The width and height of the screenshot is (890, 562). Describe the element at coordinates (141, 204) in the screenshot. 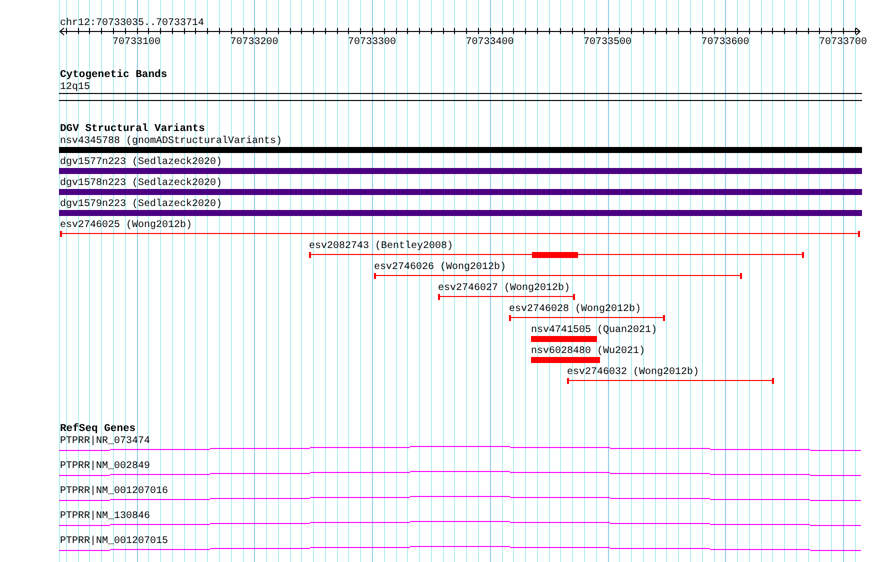

I see `feature-label: dgv1579n223 (Sedlazeck2020)` at that location.